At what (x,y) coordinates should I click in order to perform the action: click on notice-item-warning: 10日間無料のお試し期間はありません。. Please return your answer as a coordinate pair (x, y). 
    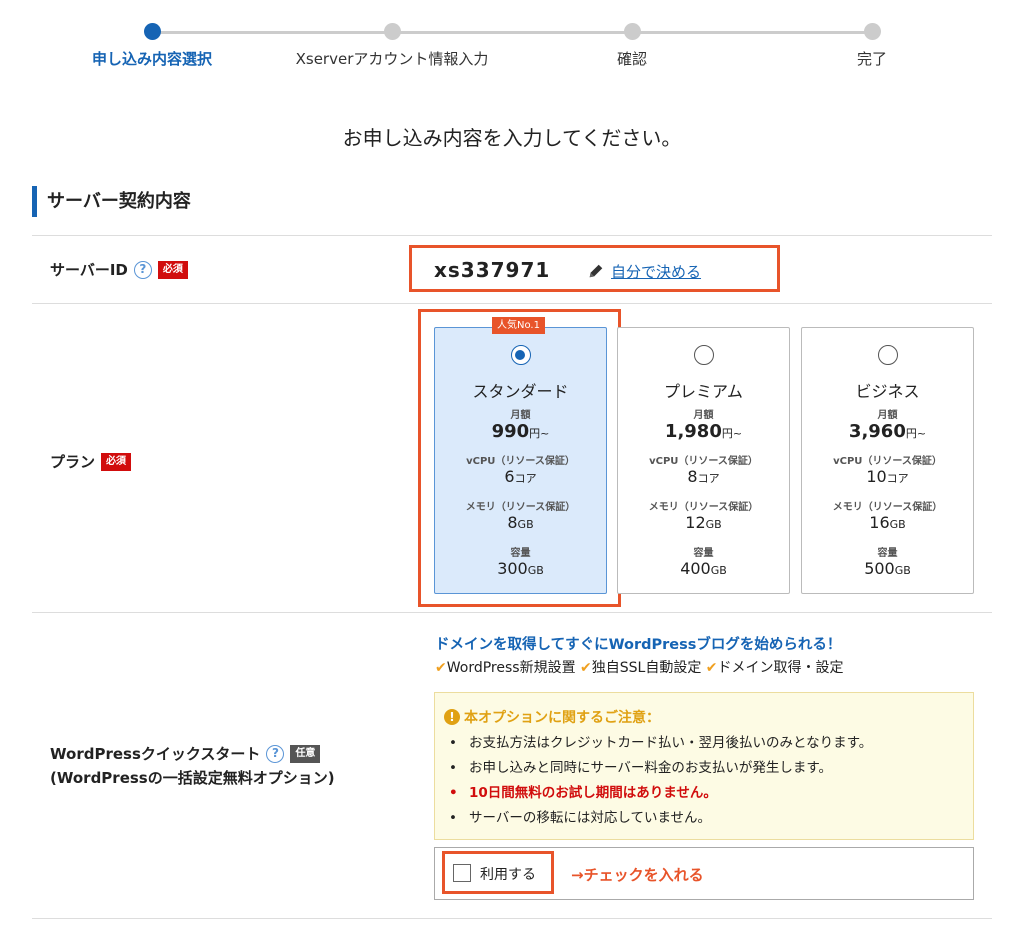
    Looking at the image, I should click on (660, 793).